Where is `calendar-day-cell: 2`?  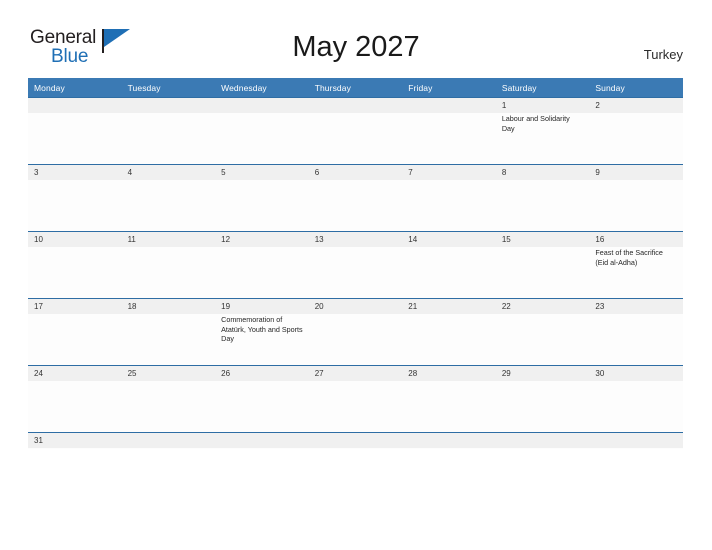 calendar-day-cell: 2 is located at coordinates (636, 131).